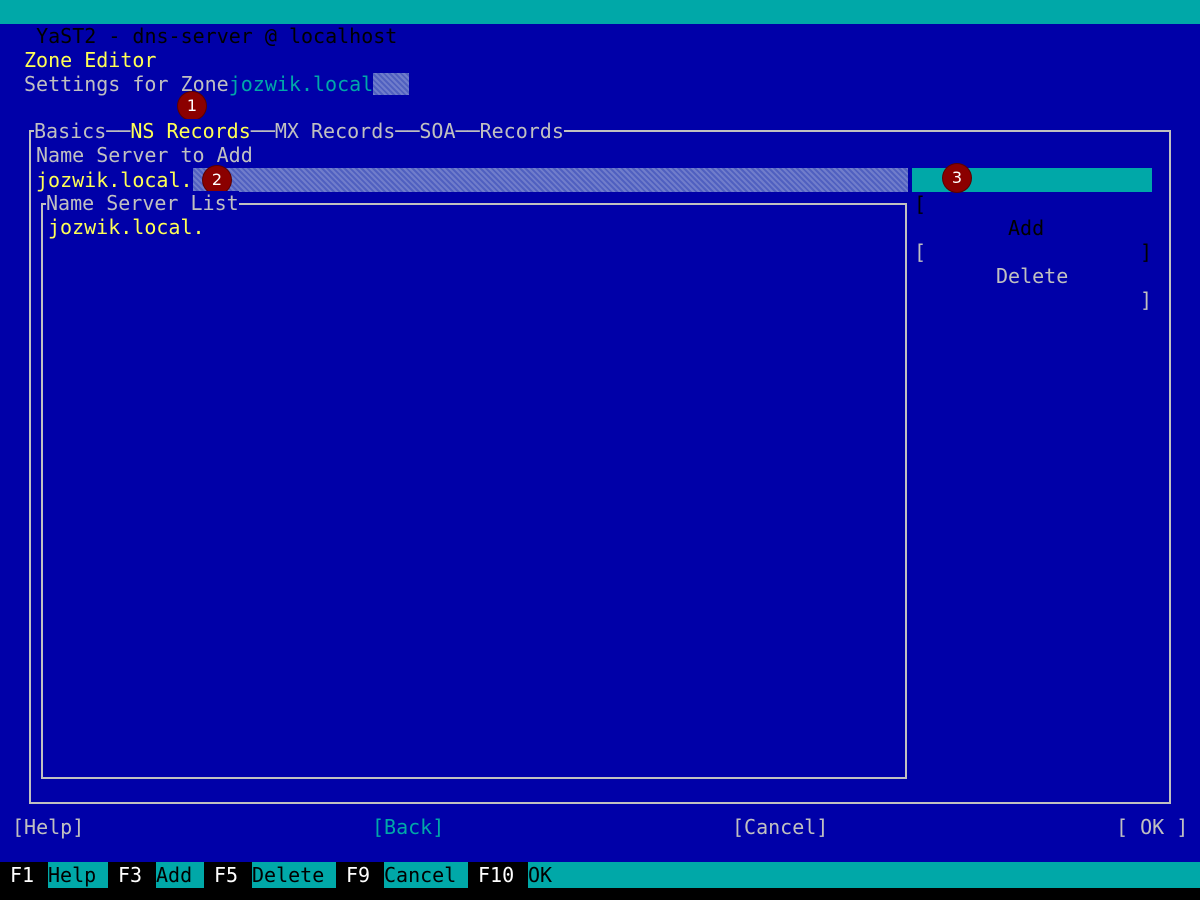 The height and width of the screenshot is (900, 1200). I want to click on window-title: YaST2 - dns-server @ localhost, so click(217, 36).